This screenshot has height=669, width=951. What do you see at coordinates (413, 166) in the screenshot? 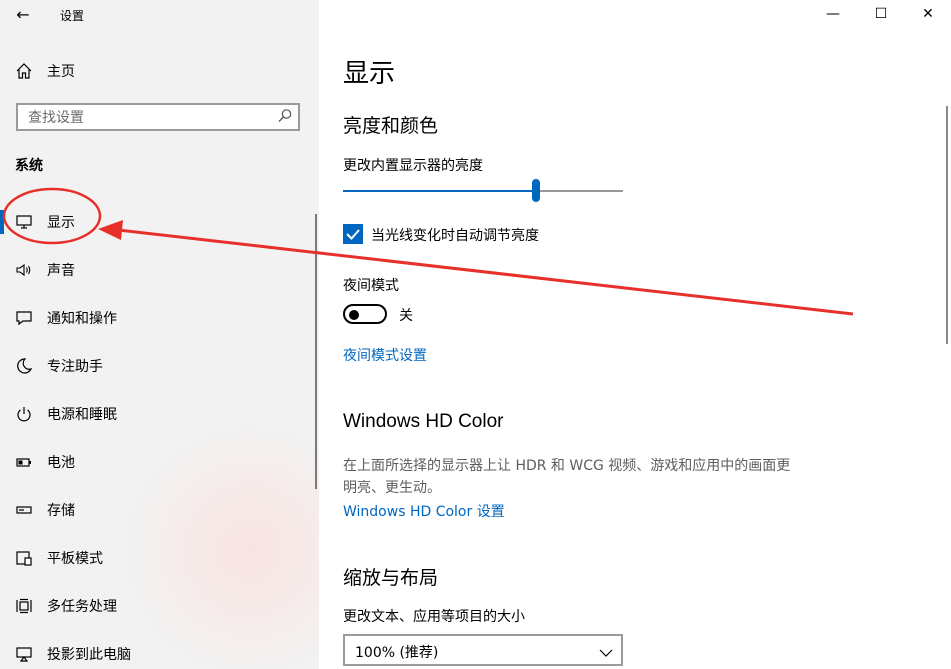
I see `brightness-slider-label: 更改内置显示器的亮度` at bounding box center [413, 166].